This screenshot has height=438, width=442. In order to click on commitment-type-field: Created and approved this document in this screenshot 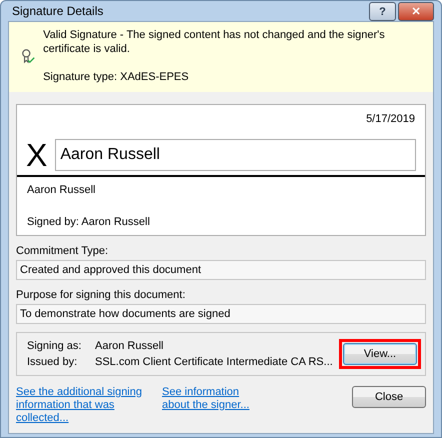, I will do `click(221, 270)`.